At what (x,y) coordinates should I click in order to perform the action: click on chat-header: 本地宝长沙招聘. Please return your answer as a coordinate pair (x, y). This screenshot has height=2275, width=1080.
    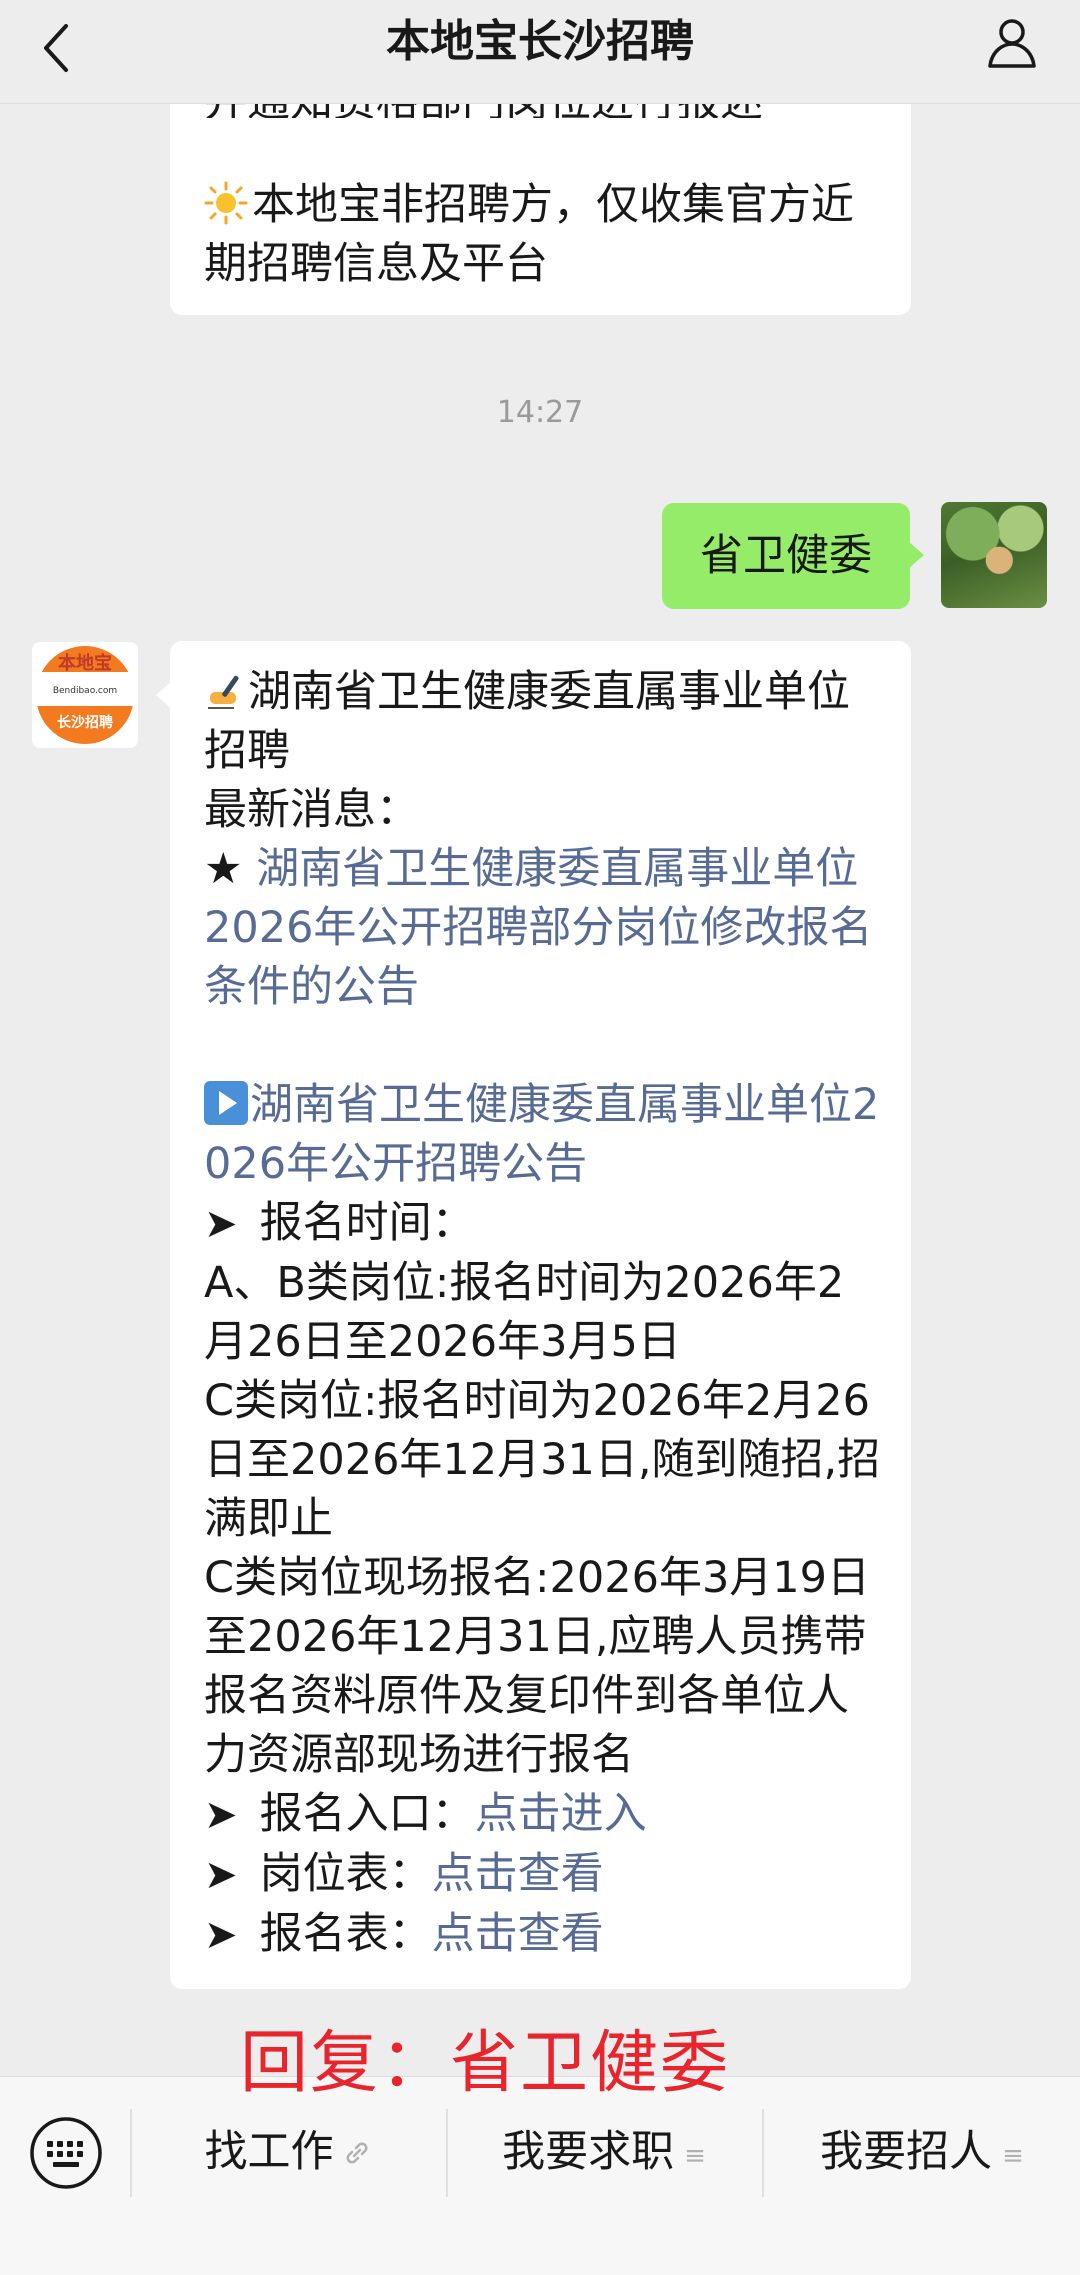
    Looking at the image, I should click on (540, 52).